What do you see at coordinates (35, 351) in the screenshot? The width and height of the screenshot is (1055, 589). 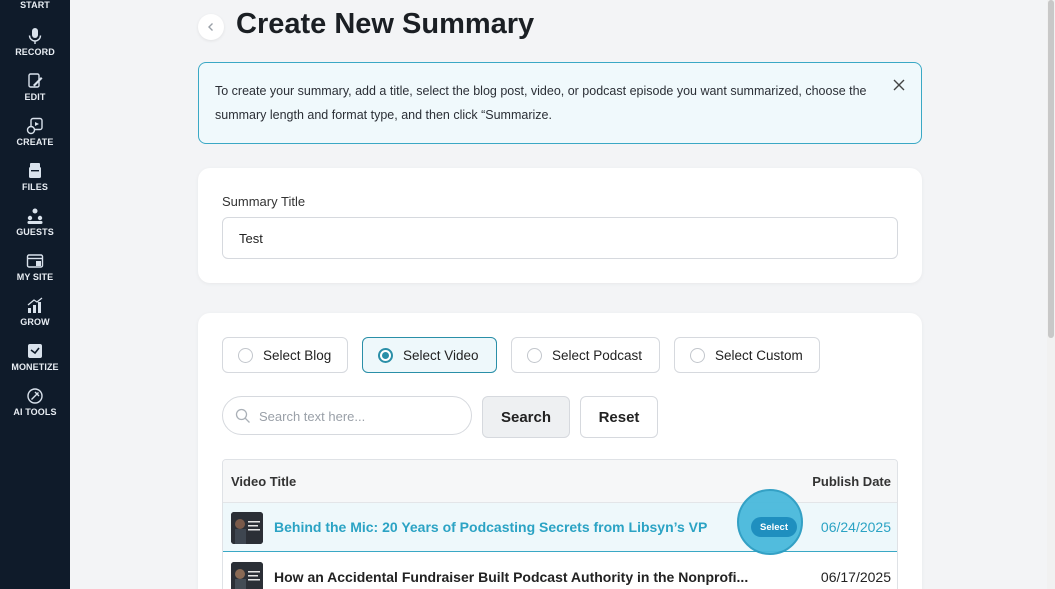 I see `monetize-icon` at bounding box center [35, 351].